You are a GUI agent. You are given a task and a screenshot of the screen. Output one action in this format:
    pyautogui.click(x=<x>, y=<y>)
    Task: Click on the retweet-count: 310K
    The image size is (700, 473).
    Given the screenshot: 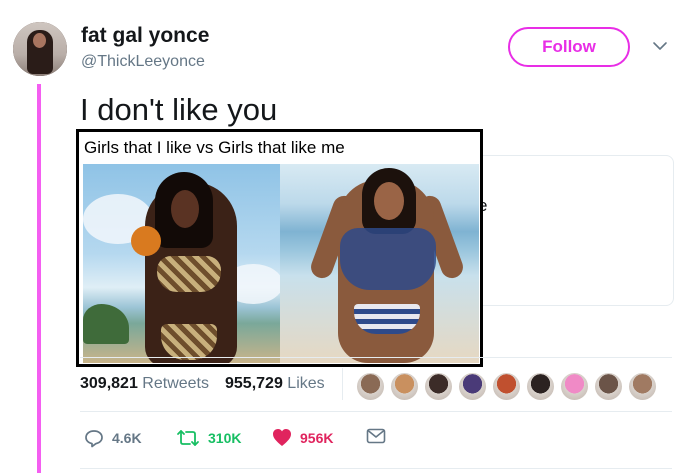 What is the action you would take?
    pyautogui.click(x=225, y=438)
    